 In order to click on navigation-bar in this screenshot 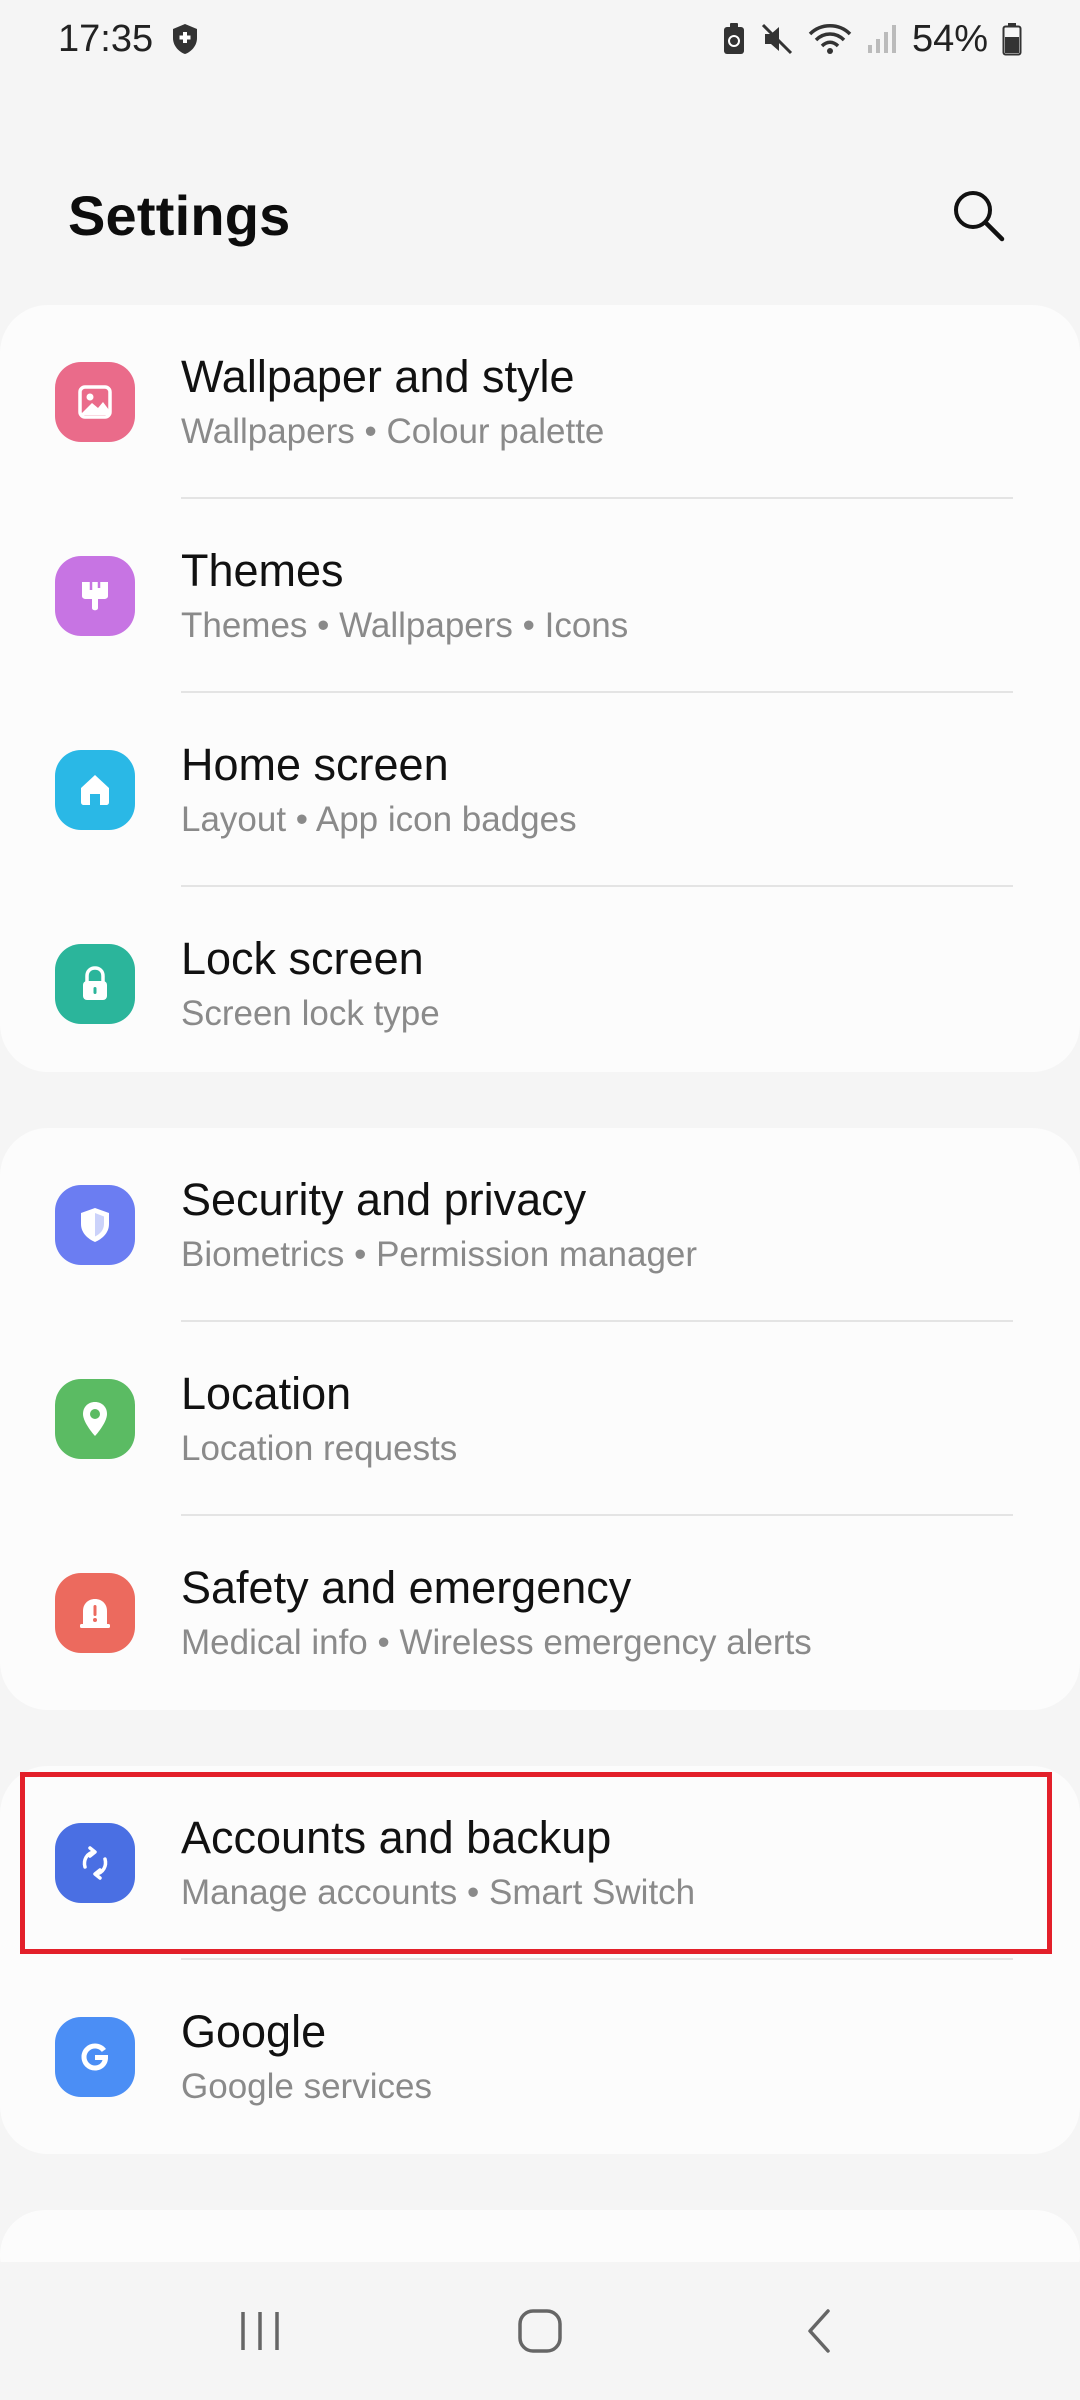, I will do `click(540, 2331)`.